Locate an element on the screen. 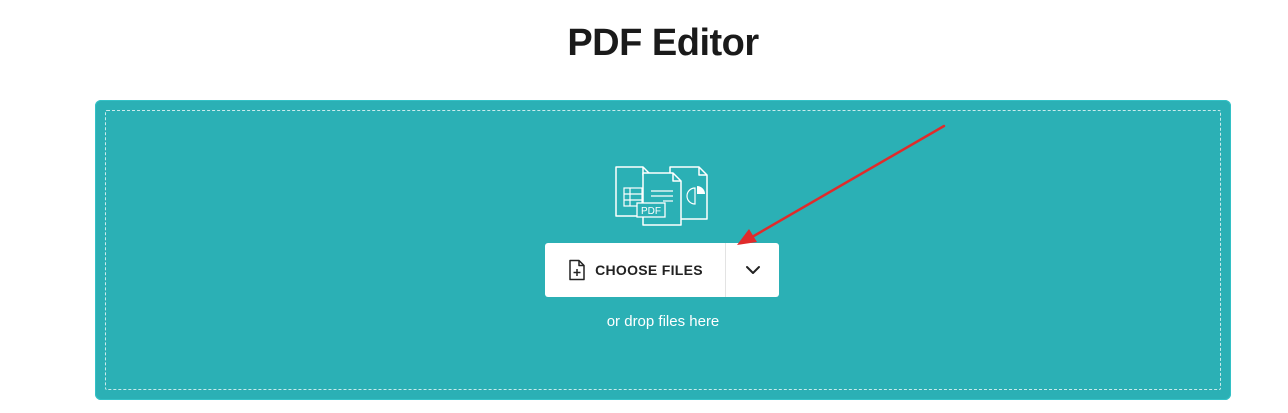  add-file-icon is located at coordinates (577, 270).